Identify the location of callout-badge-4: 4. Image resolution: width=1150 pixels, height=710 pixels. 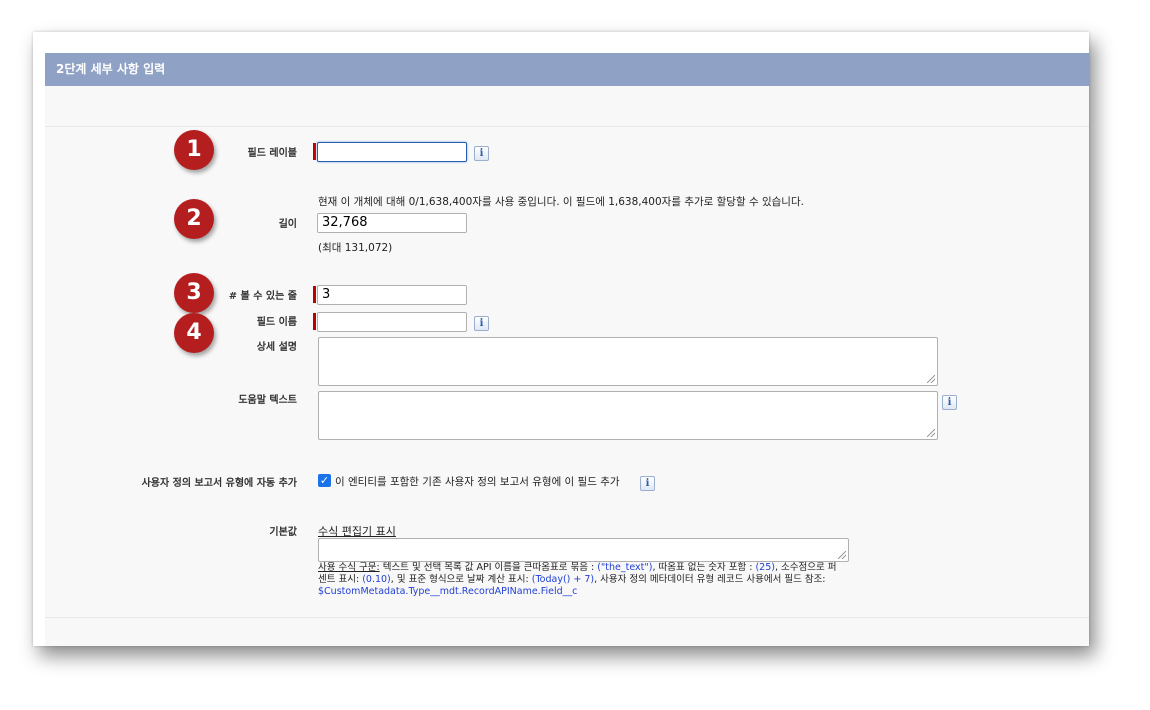
(194, 333).